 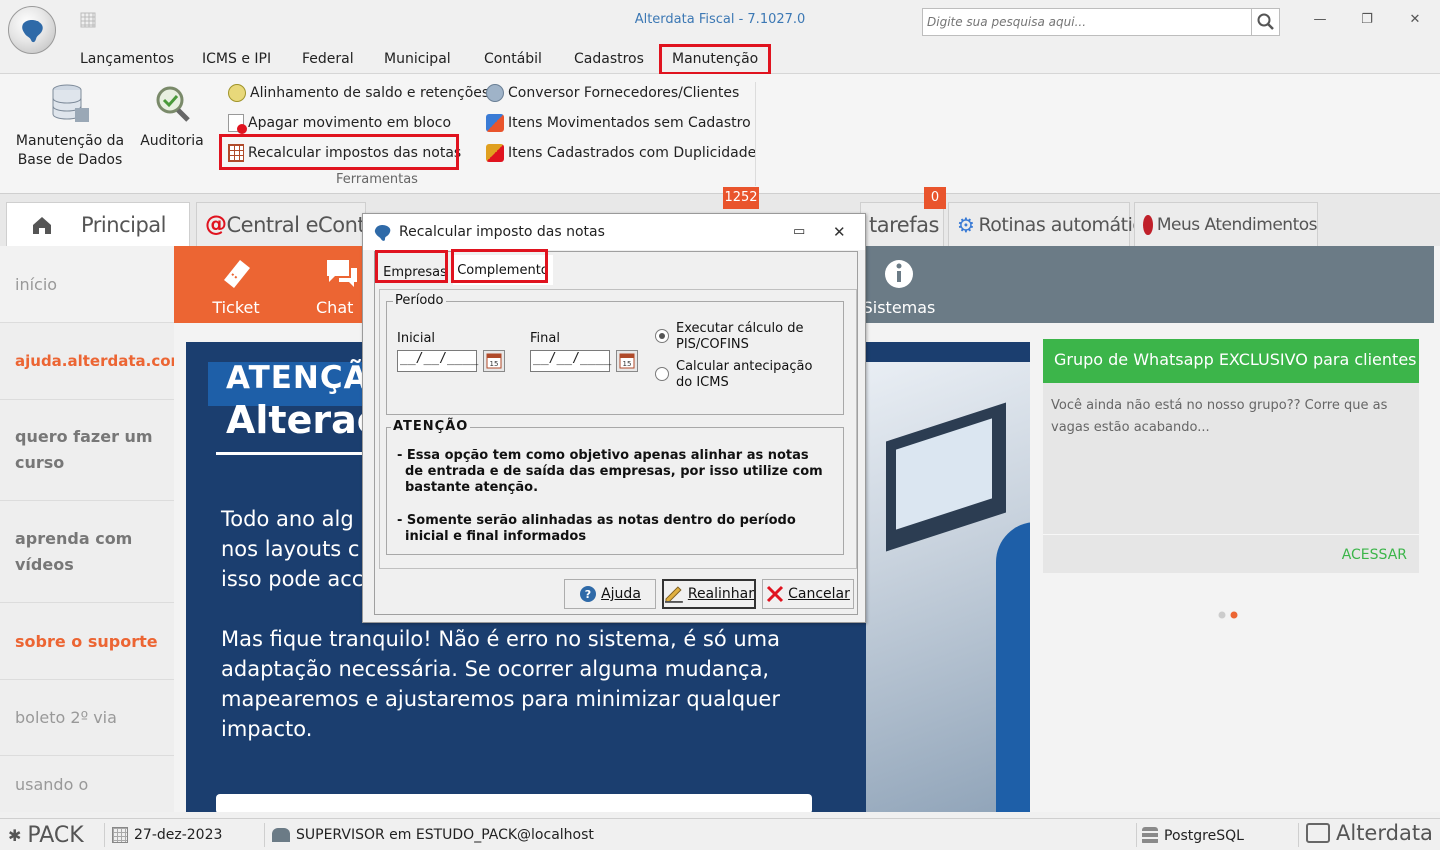 I want to click on ribbon-manutencao-label-1: Manutenção da, so click(x=70, y=141).